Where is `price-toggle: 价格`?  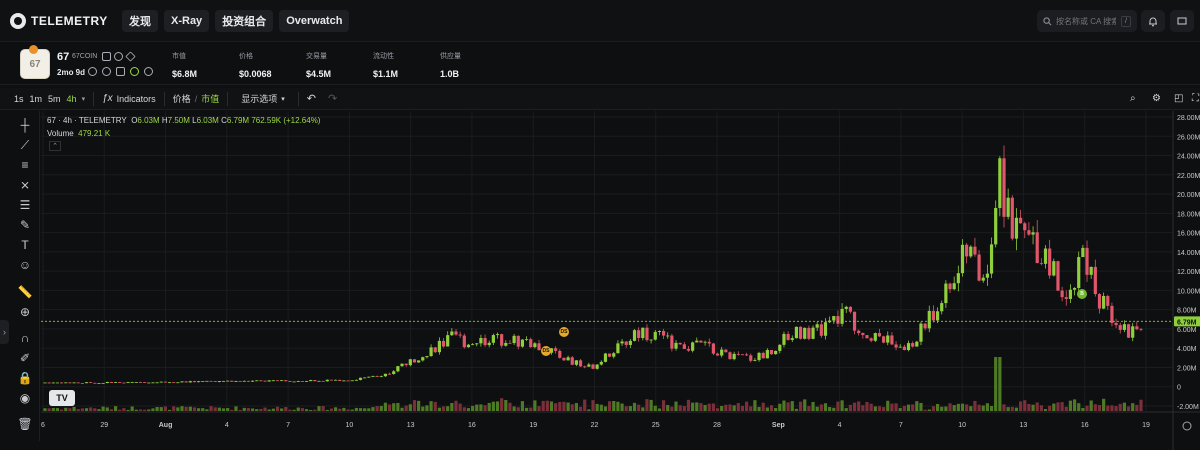 price-toggle: 价格 is located at coordinates (182, 98).